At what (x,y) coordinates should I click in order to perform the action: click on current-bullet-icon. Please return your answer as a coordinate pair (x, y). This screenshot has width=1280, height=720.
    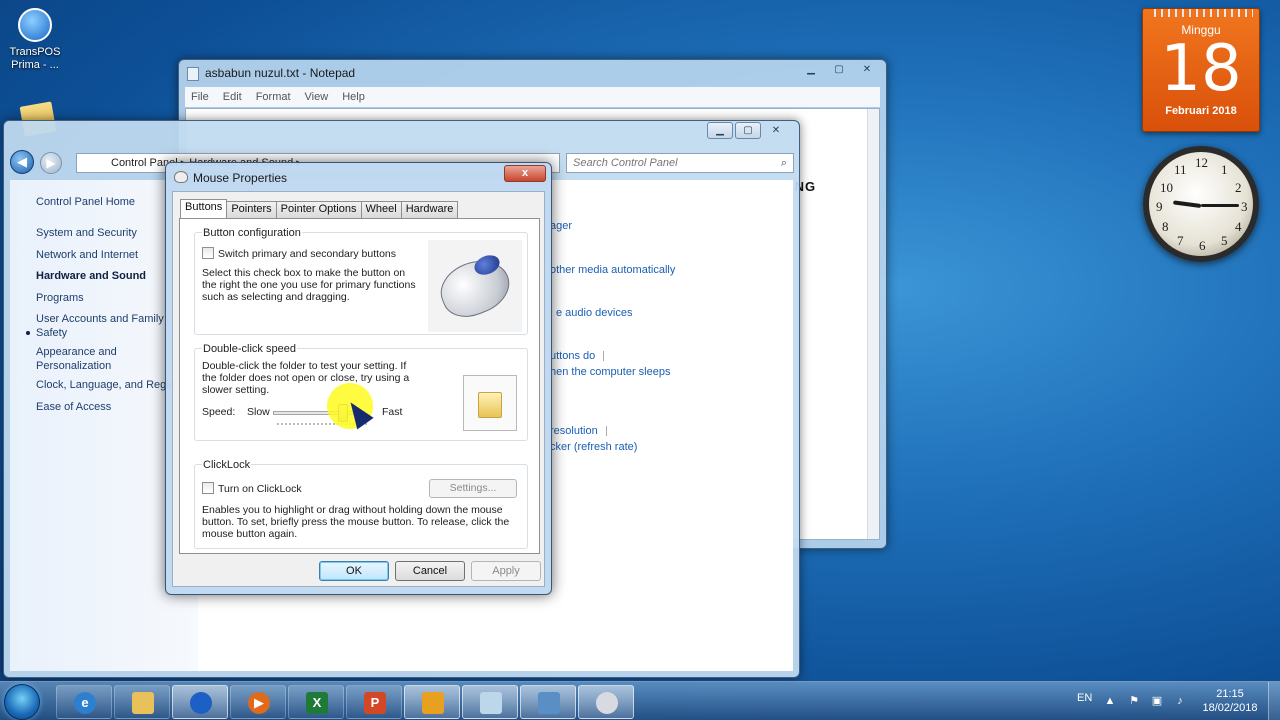
    Looking at the image, I should click on (28, 333).